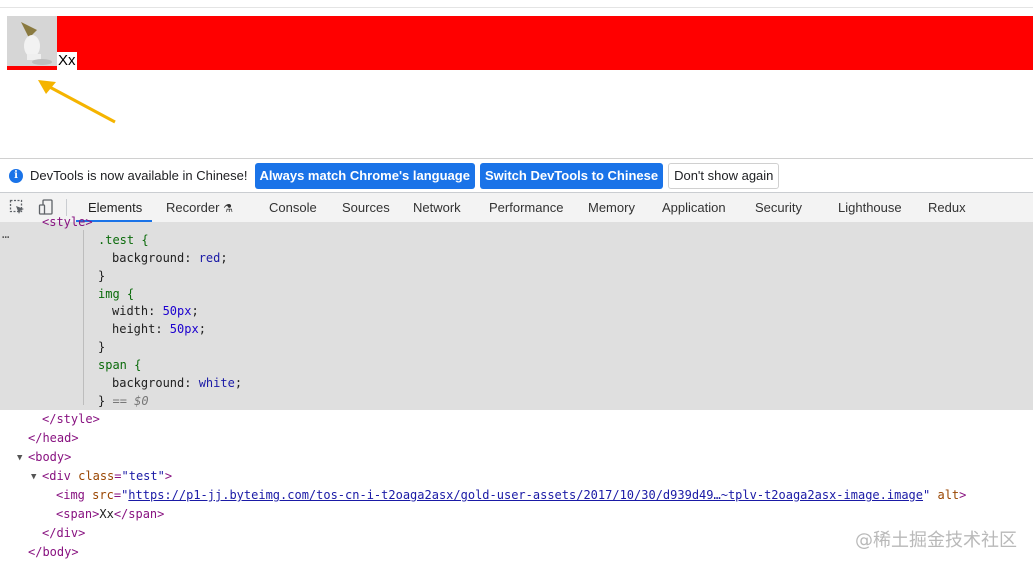 The image size is (1033, 568). I want to click on div-class-value: "test", so click(143, 476).